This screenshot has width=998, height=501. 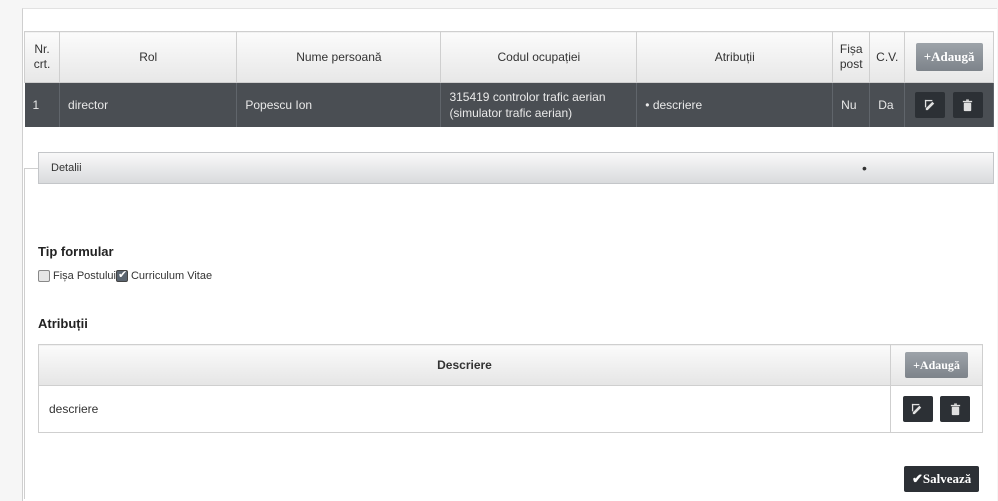 What do you see at coordinates (76, 251) in the screenshot?
I see `tip-formular-title: Tip formular` at bounding box center [76, 251].